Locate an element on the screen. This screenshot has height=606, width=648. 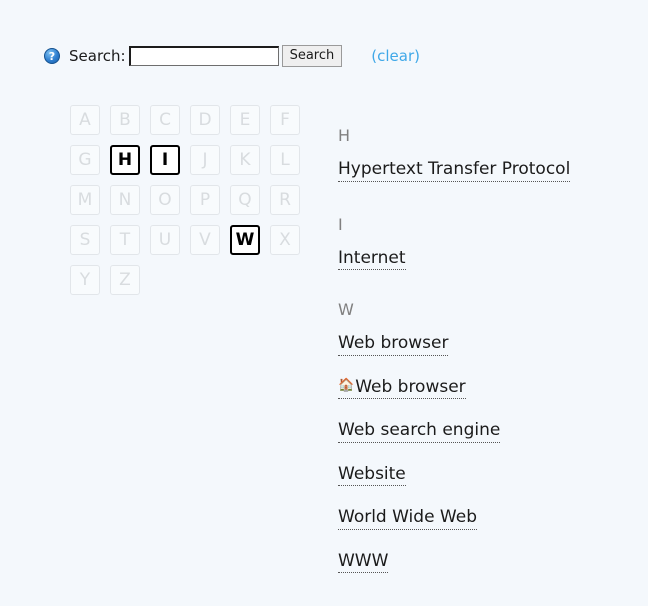
entry-label: WWW is located at coordinates (363, 560).